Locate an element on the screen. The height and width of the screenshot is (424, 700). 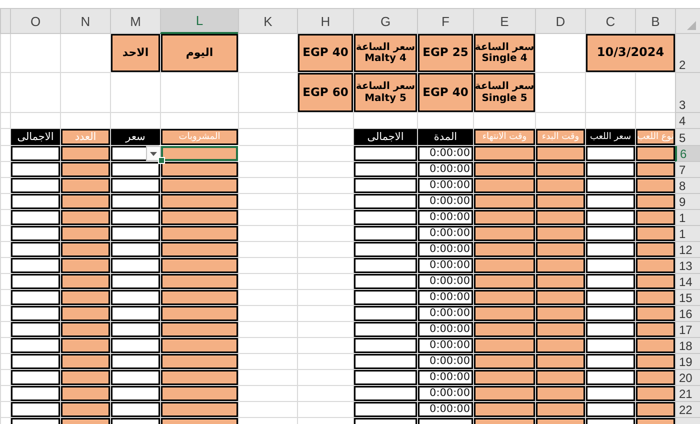
table-header: الاجمالى is located at coordinates (35, 137).